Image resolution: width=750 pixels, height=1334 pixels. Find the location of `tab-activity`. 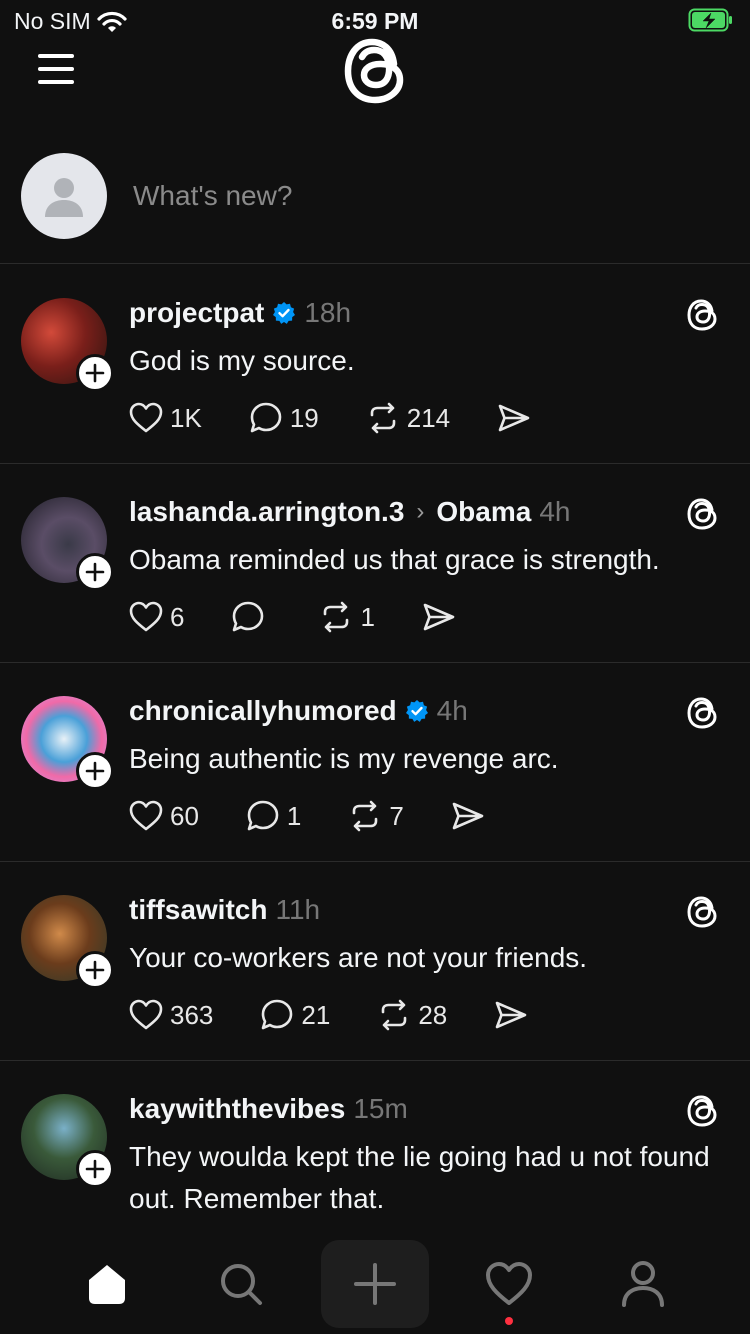

tab-activity is located at coordinates (509, 1284).